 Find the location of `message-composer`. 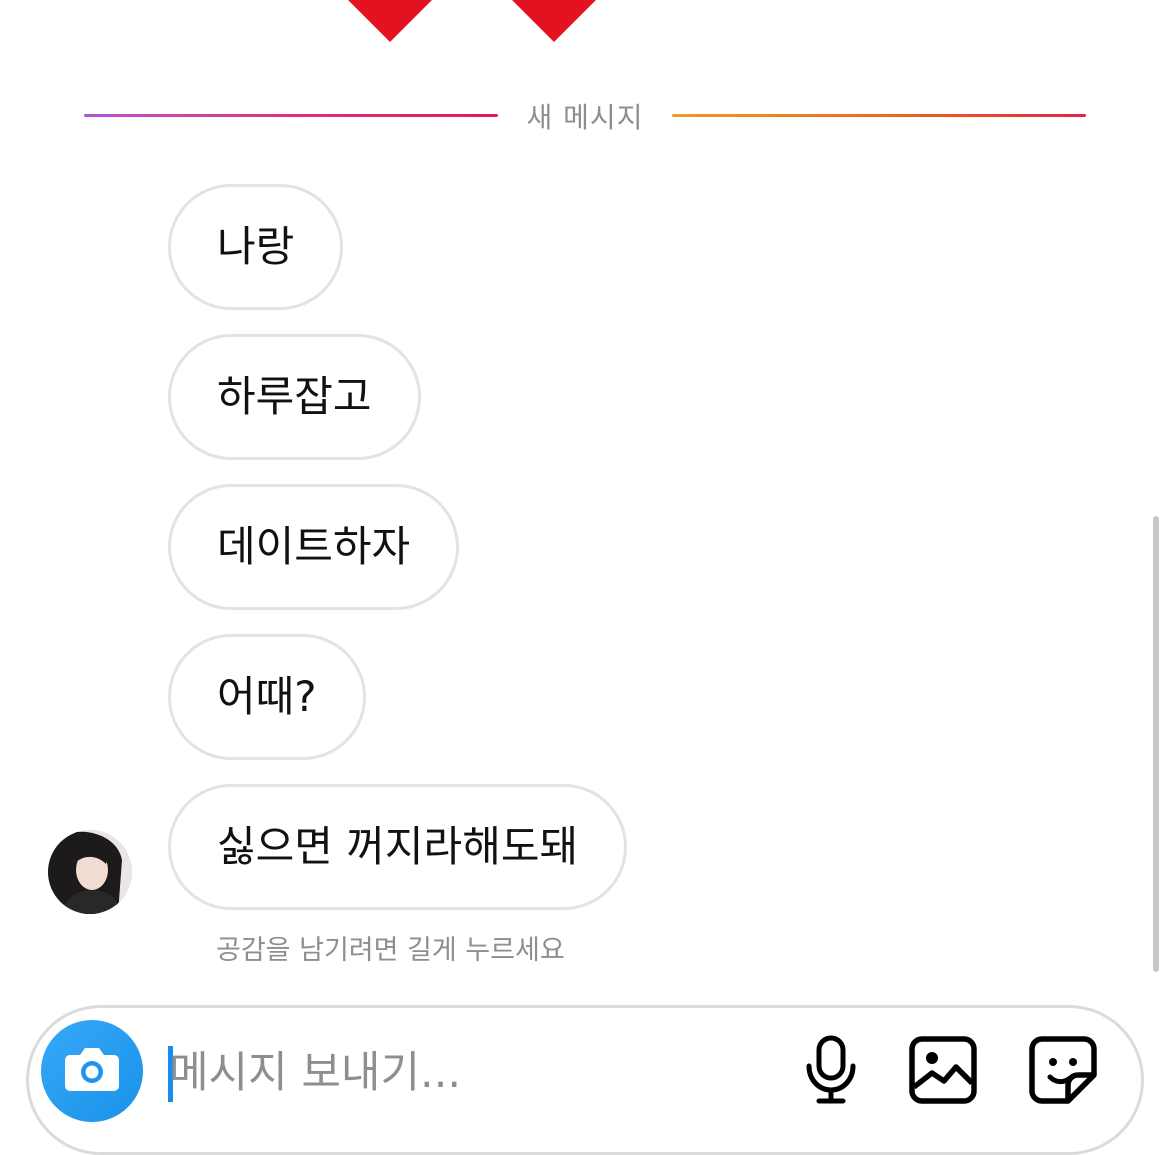

message-composer is located at coordinates (585, 1080).